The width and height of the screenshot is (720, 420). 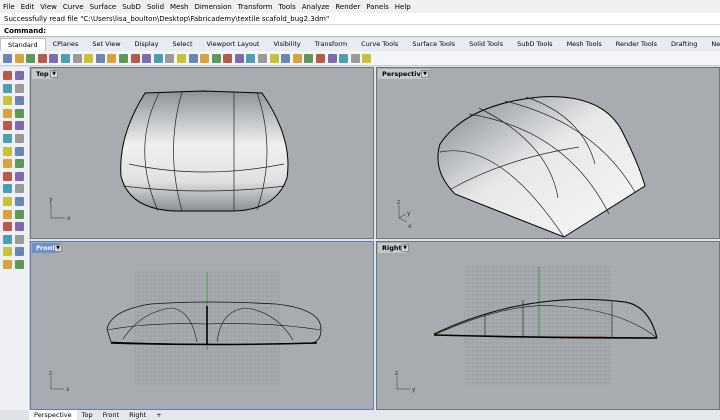 I want to click on tab-cplanes: CPlanes, so click(x=66, y=44).